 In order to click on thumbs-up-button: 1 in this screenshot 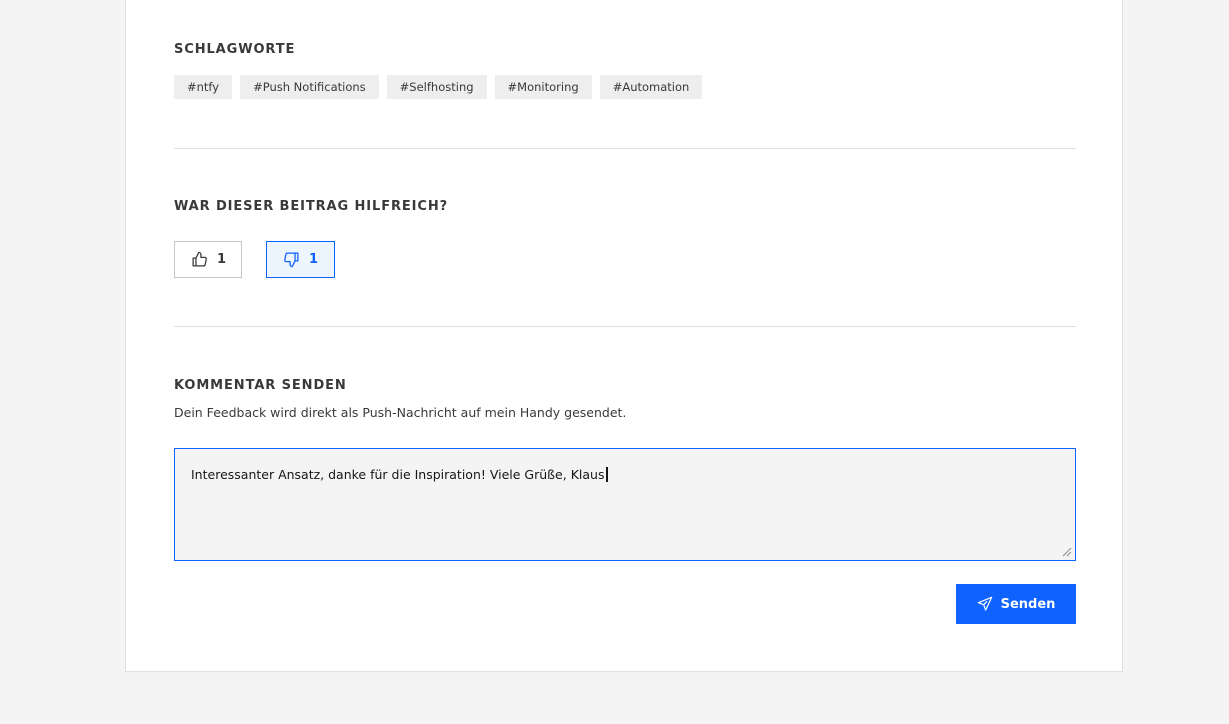, I will do `click(208, 259)`.